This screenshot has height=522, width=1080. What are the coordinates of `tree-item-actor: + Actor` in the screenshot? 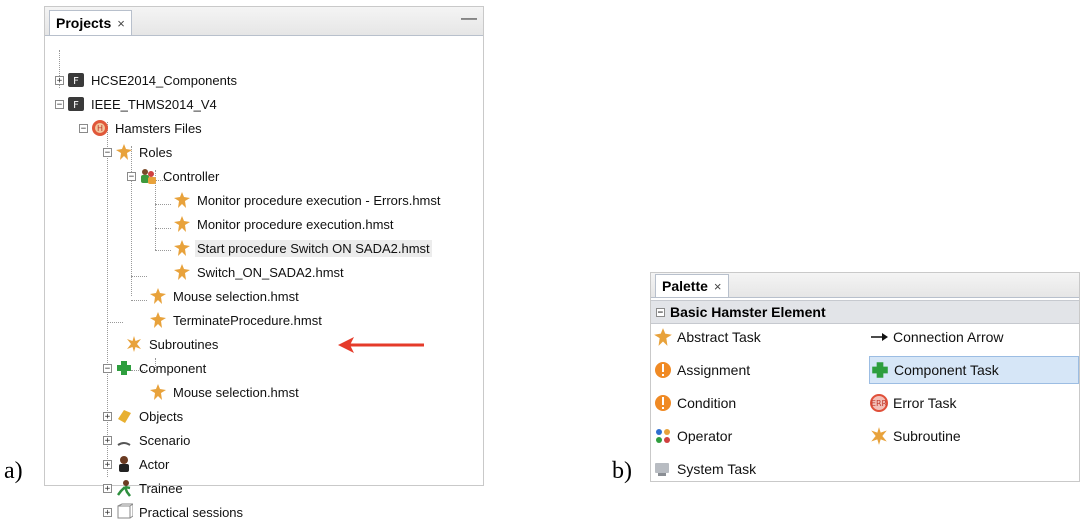 It's located at (137, 464).